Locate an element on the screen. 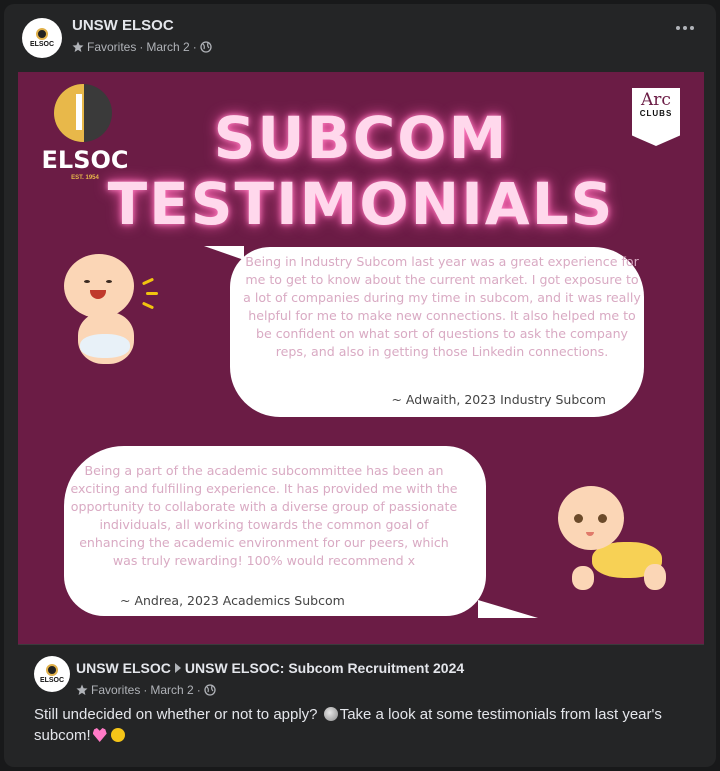 Image resolution: width=720 pixels, height=771 pixels. shared-page-avatar: ELSOC is located at coordinates (52, 674).